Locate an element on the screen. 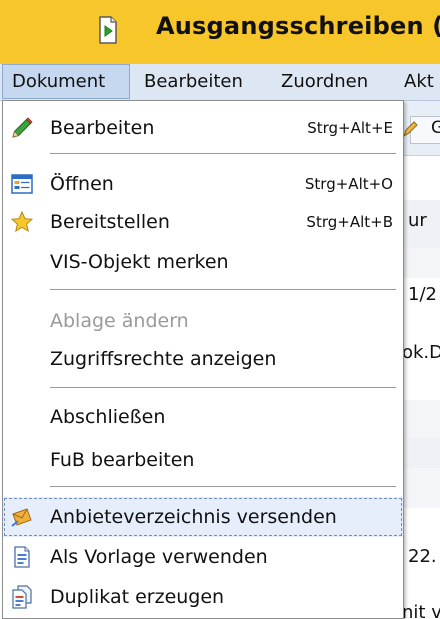  menu-item-label: Als Vorlage verwenden is located at coordinates (159, 557).